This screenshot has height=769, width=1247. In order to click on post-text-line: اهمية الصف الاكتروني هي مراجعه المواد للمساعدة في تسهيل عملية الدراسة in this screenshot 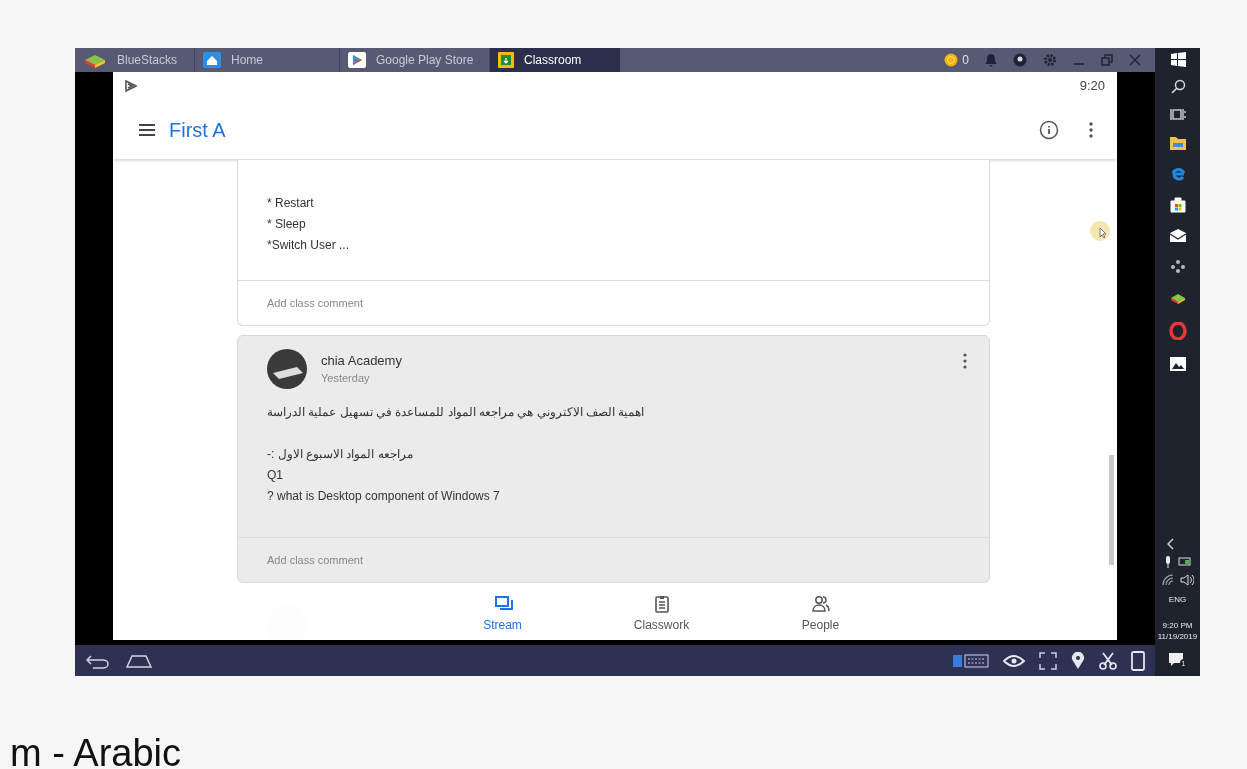, I will do `click(456, 412)`.